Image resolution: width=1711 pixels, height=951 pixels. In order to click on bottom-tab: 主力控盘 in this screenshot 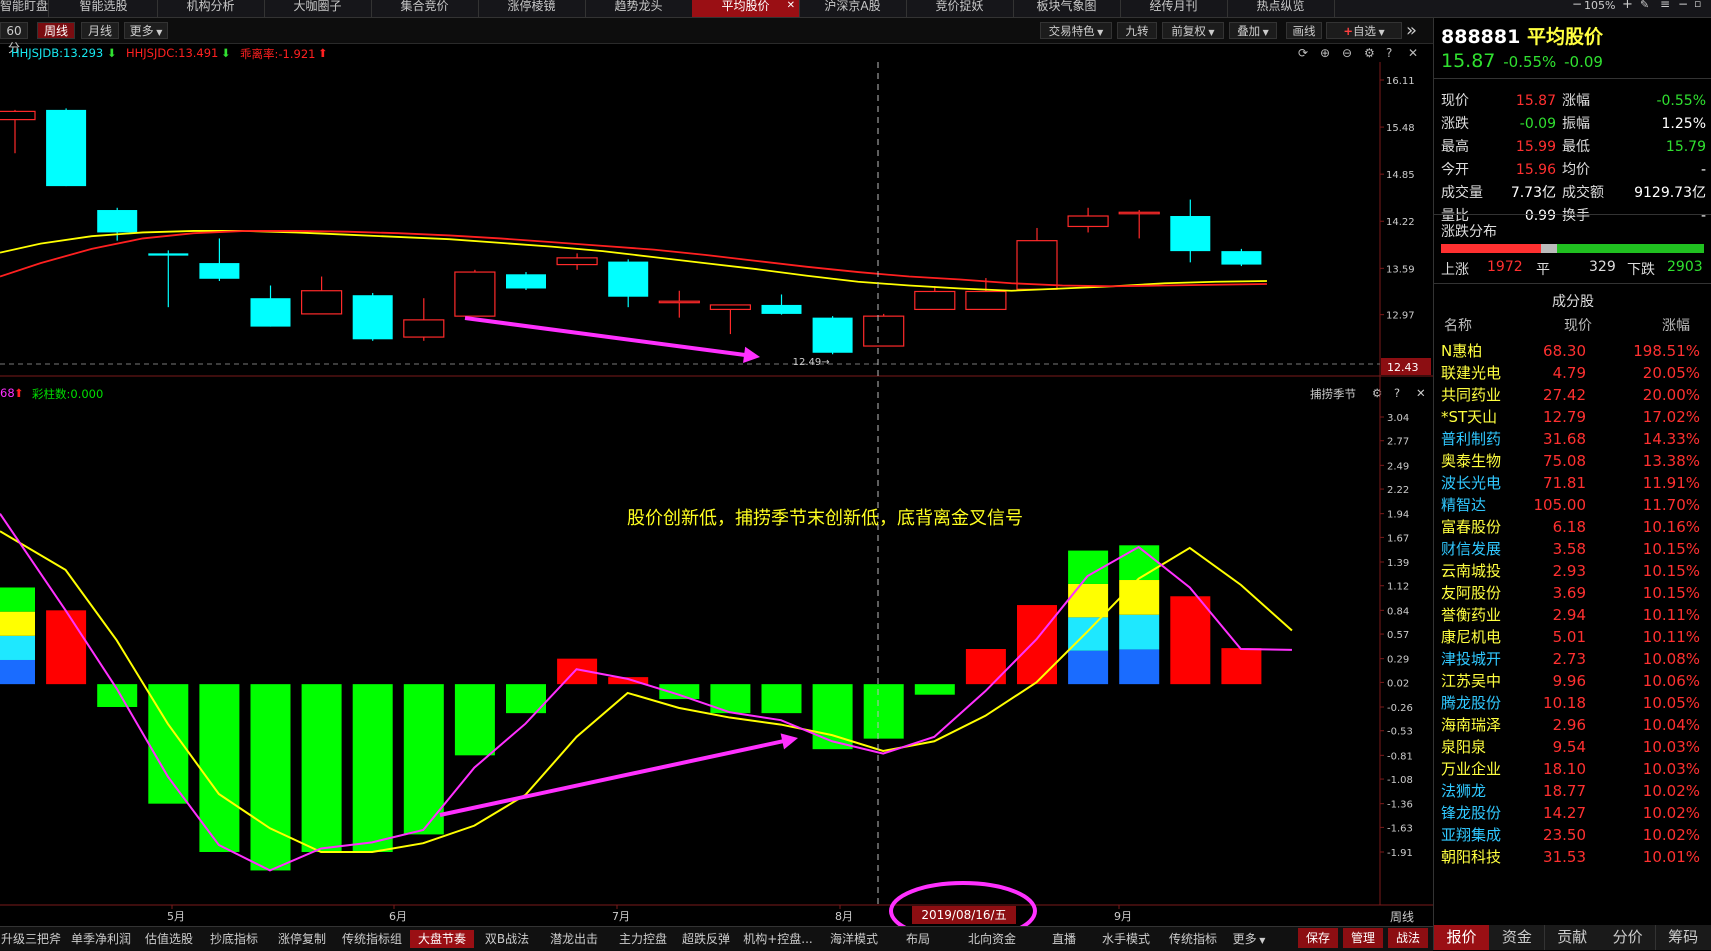, I will do `click(643, 939)`.